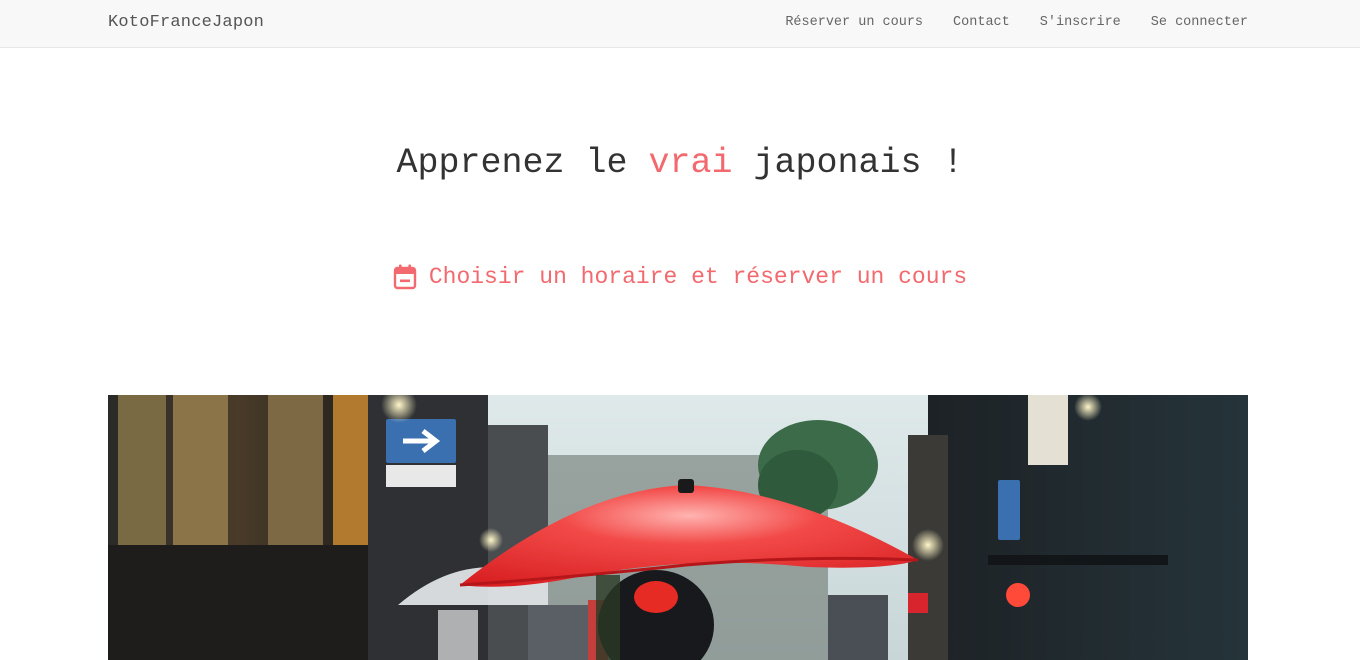 The width and height of the screenshot is (1360, 660). Describe the element at coordinates (522, 163) in the screenshot. I see `title-part-before: Apprenez le` at that location.